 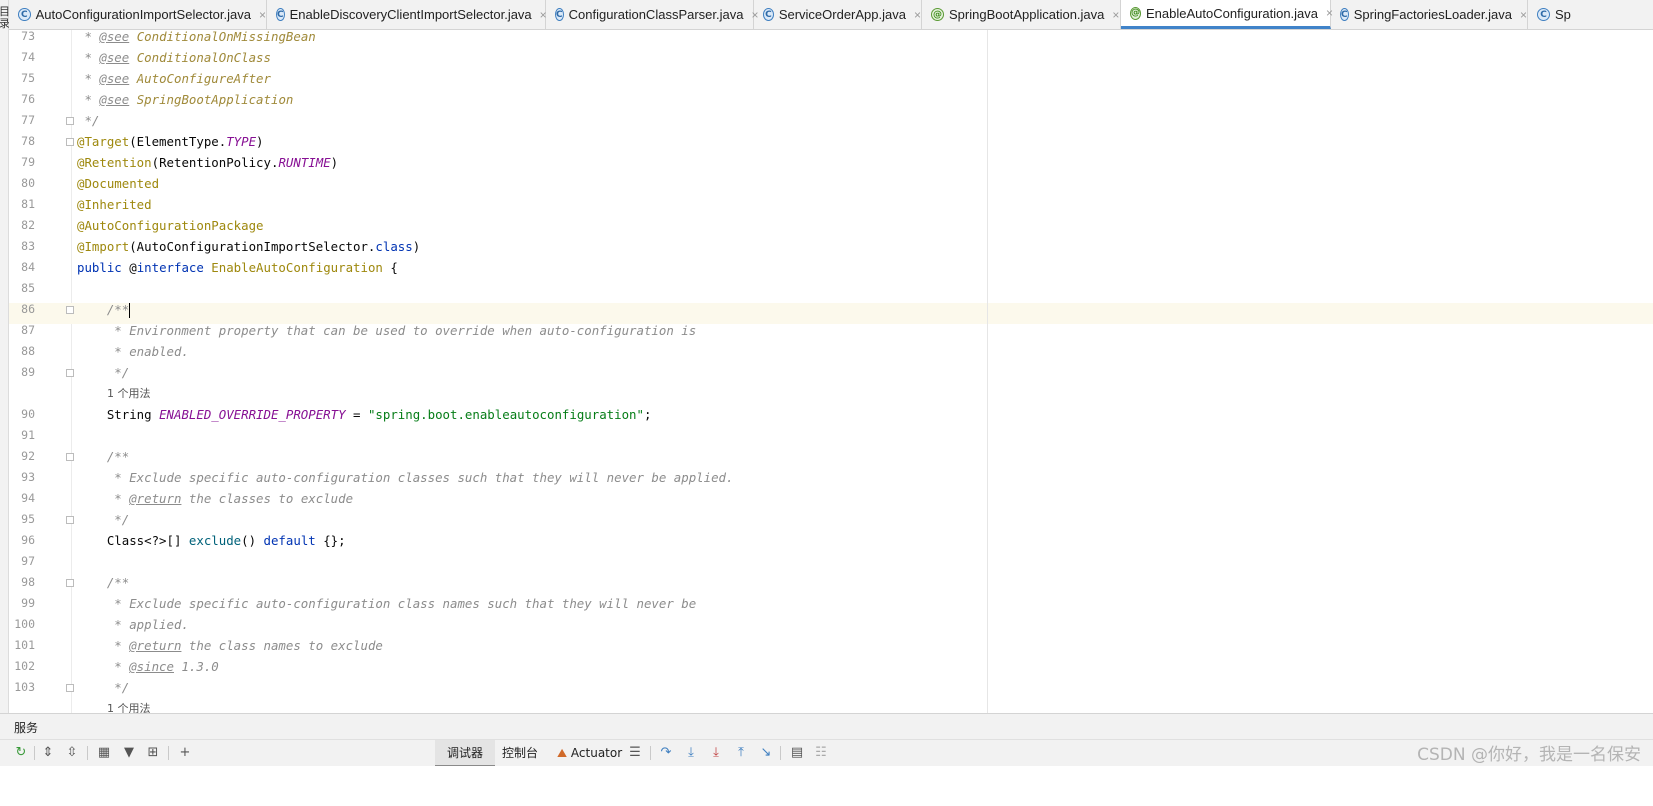 I want to click on code-line: * @see AutoConfigureAfter, so click(x=174, y=78).